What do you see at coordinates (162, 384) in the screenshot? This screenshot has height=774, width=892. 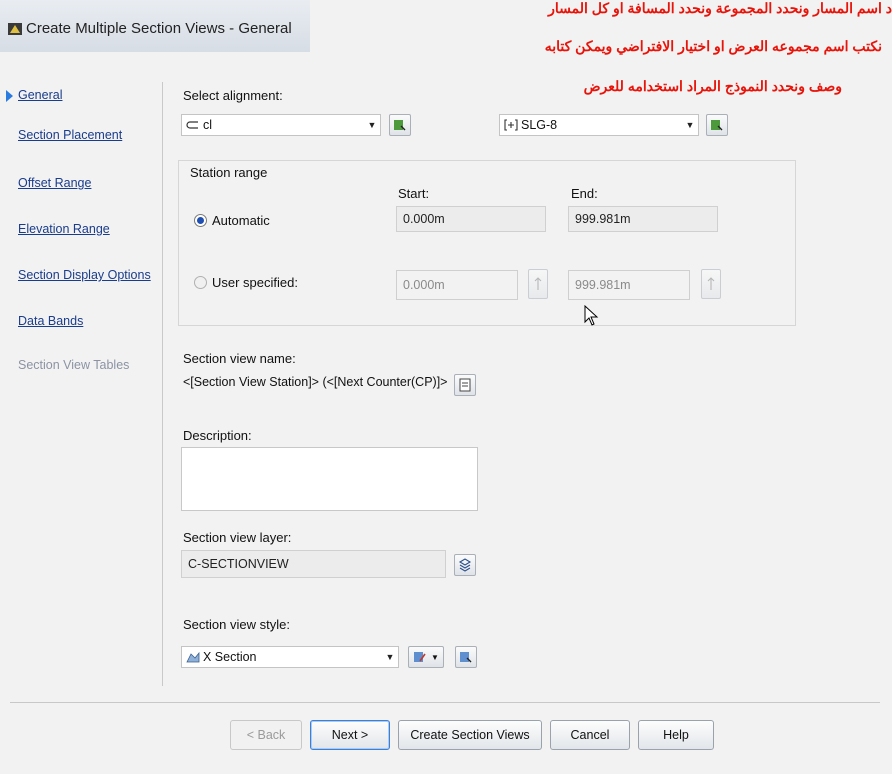 I see `nav-divider` at bounding box center [162, 384].